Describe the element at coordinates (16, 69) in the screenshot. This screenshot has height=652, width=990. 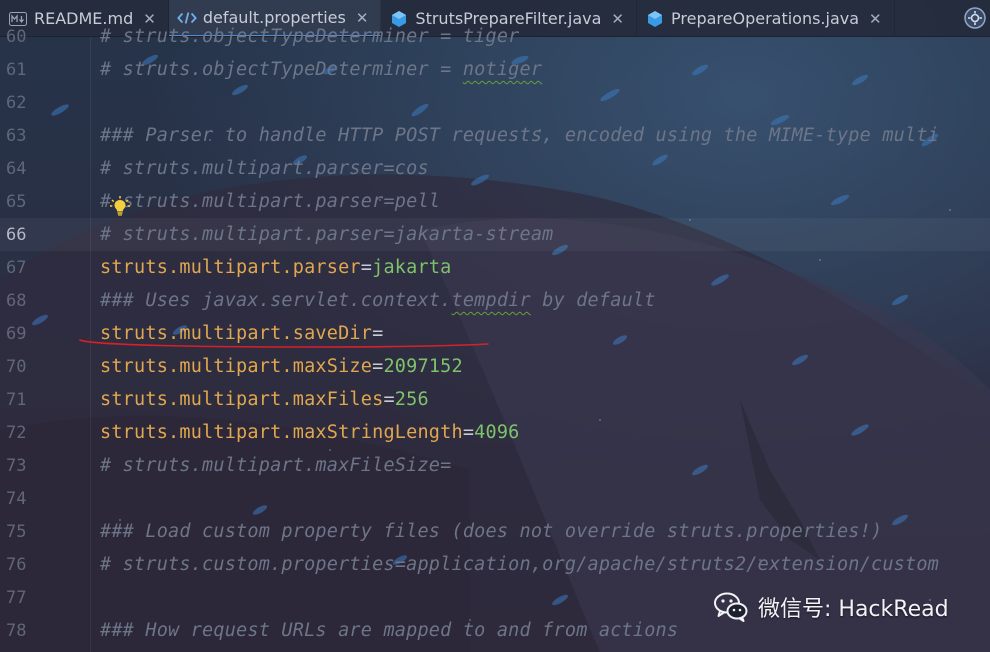
I see `line-number: 61` at that location.